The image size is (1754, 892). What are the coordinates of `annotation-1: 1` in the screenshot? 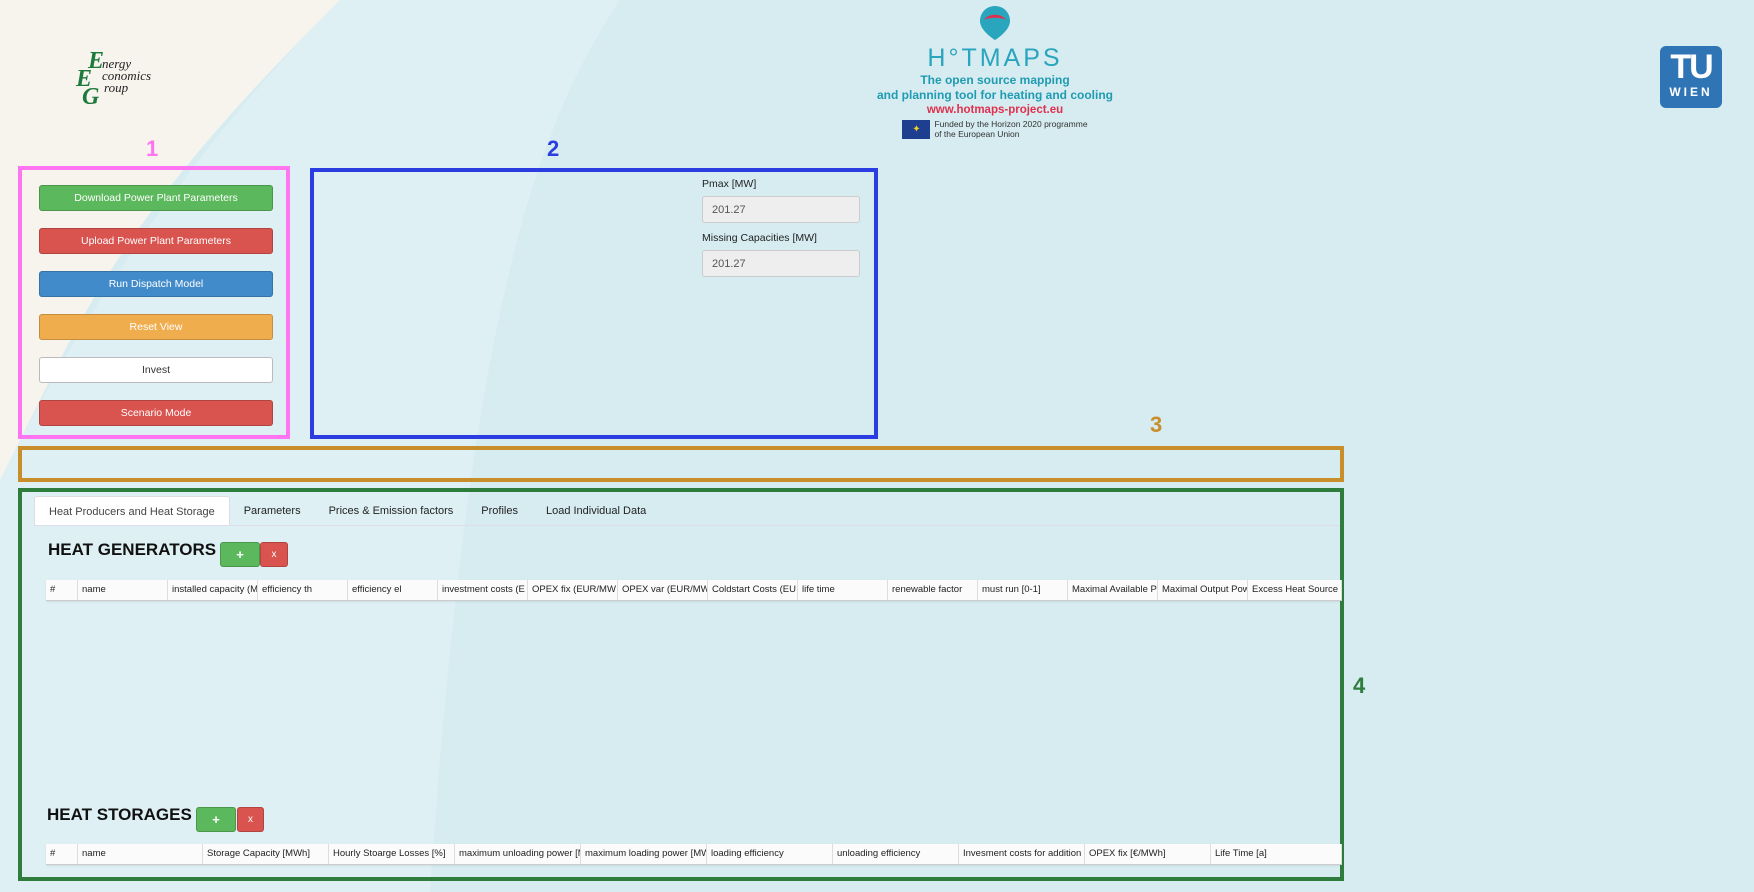 It's located at (152, 148).